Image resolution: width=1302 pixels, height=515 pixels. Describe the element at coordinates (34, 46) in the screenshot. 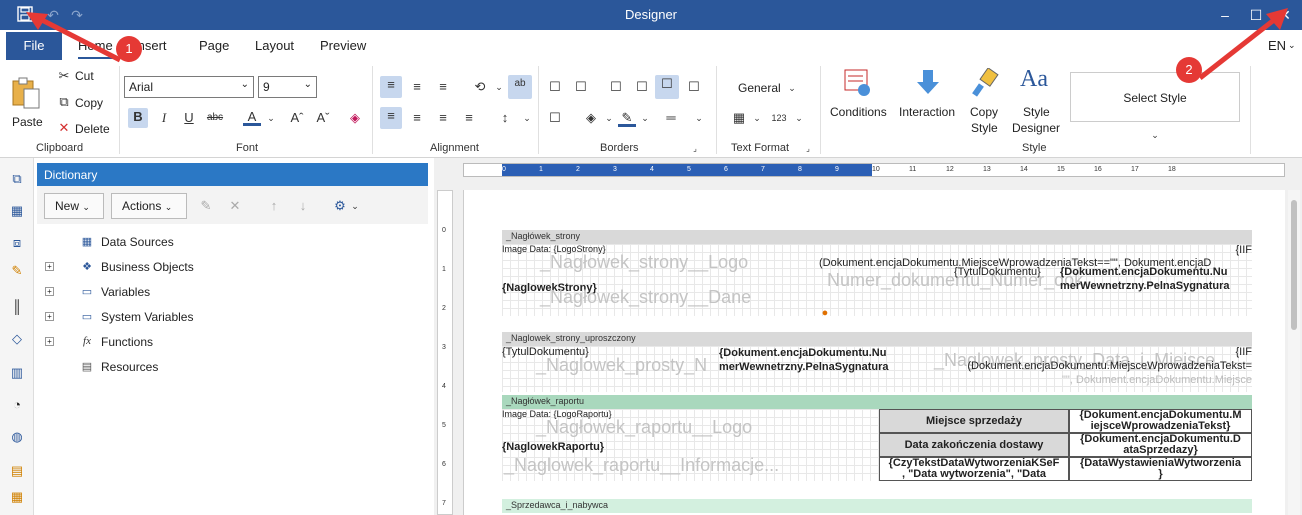

I see `tab-file: File` at that location.